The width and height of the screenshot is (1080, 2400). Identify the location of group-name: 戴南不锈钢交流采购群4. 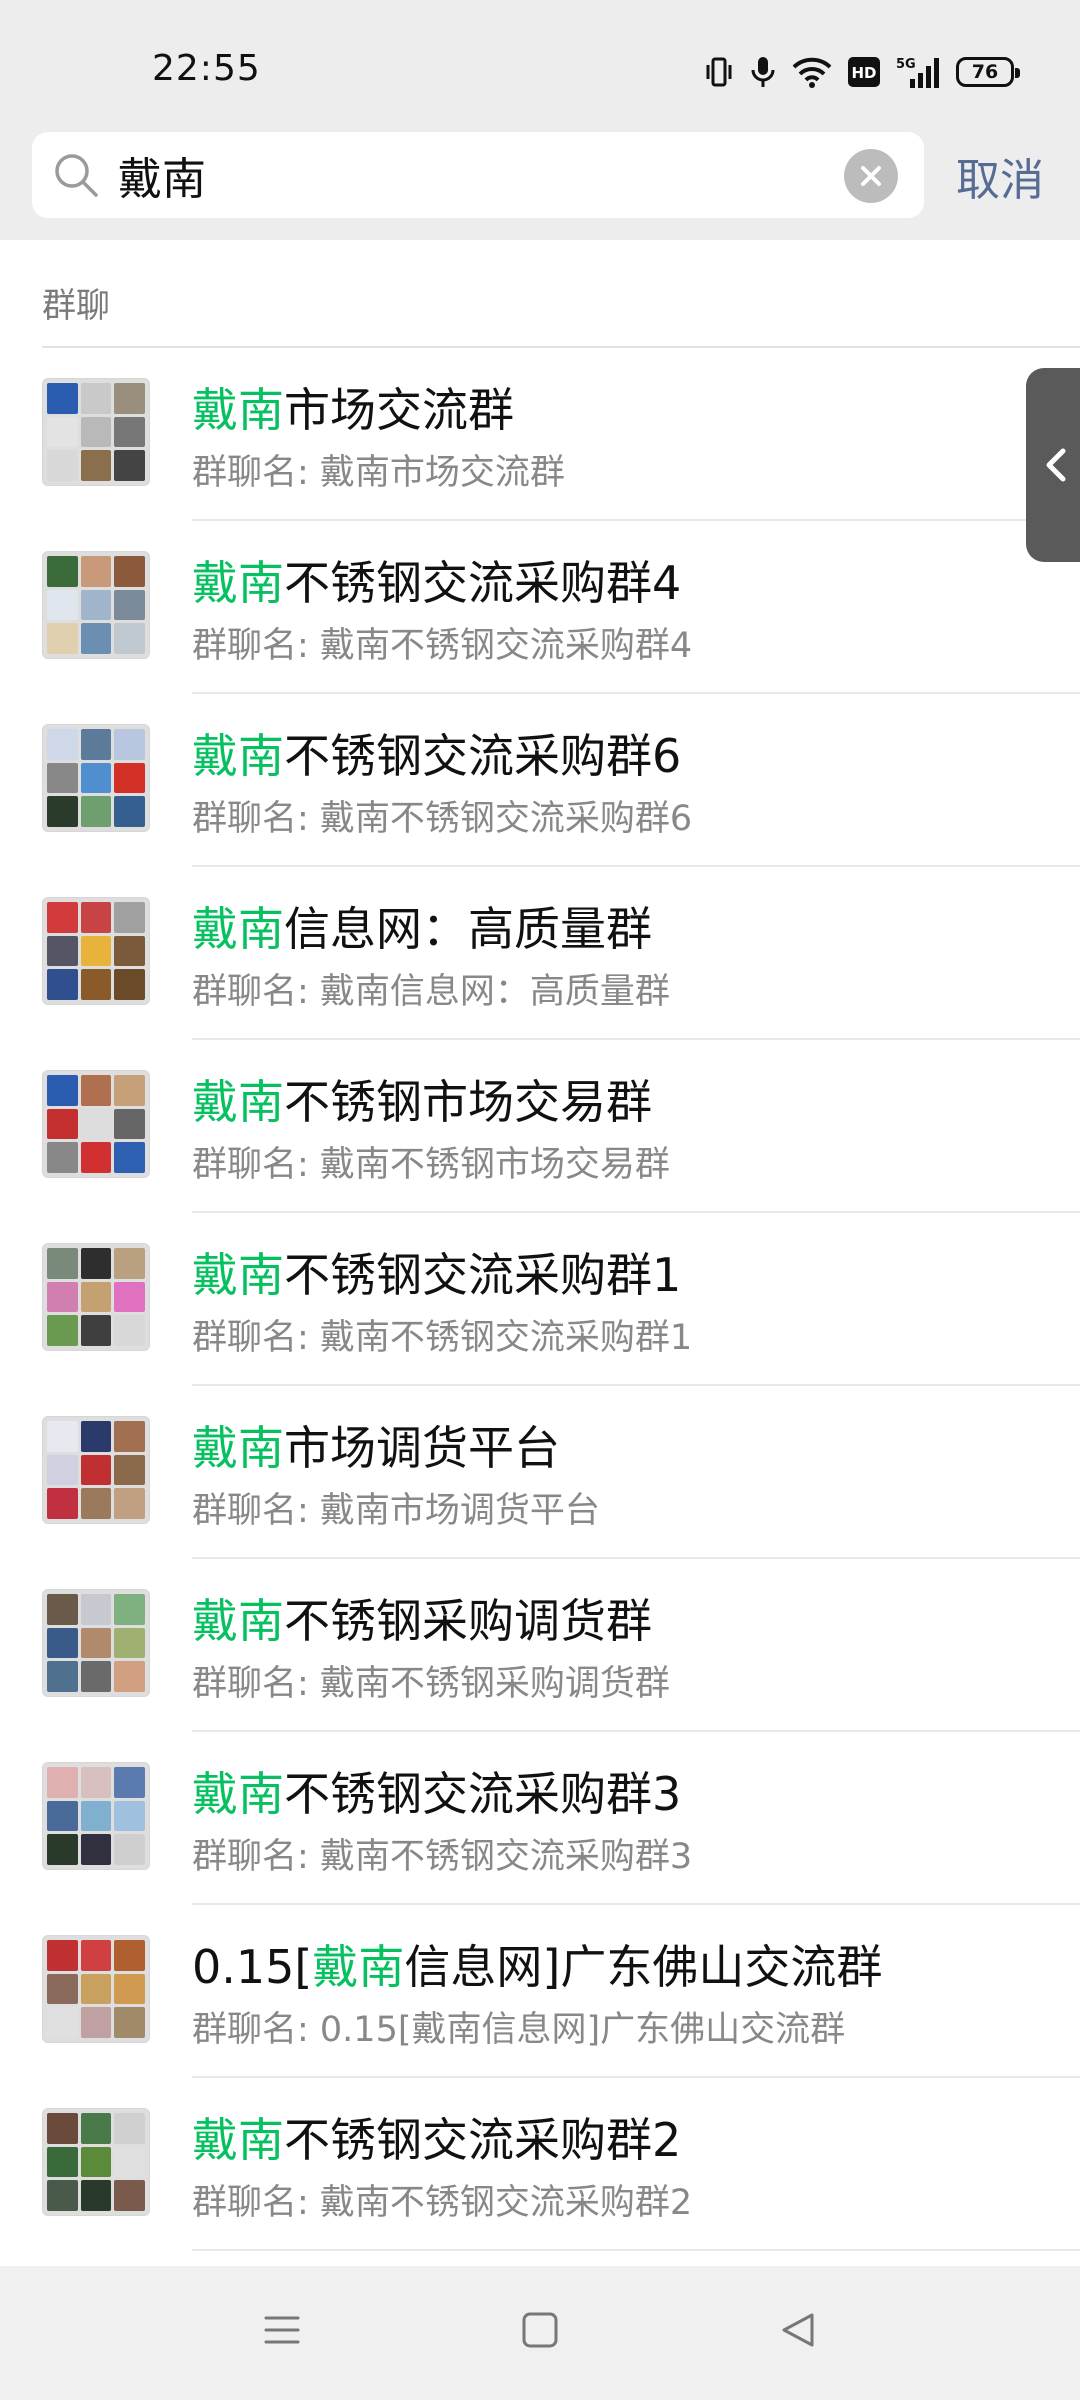
(436, 580).